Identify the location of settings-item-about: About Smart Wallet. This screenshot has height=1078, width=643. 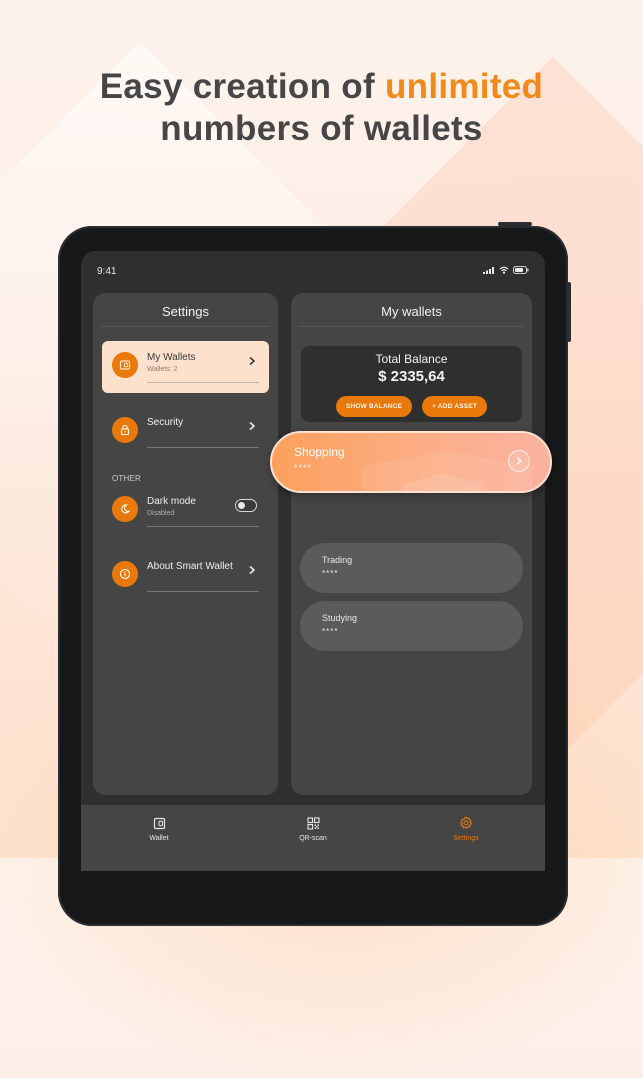
(185, 576).